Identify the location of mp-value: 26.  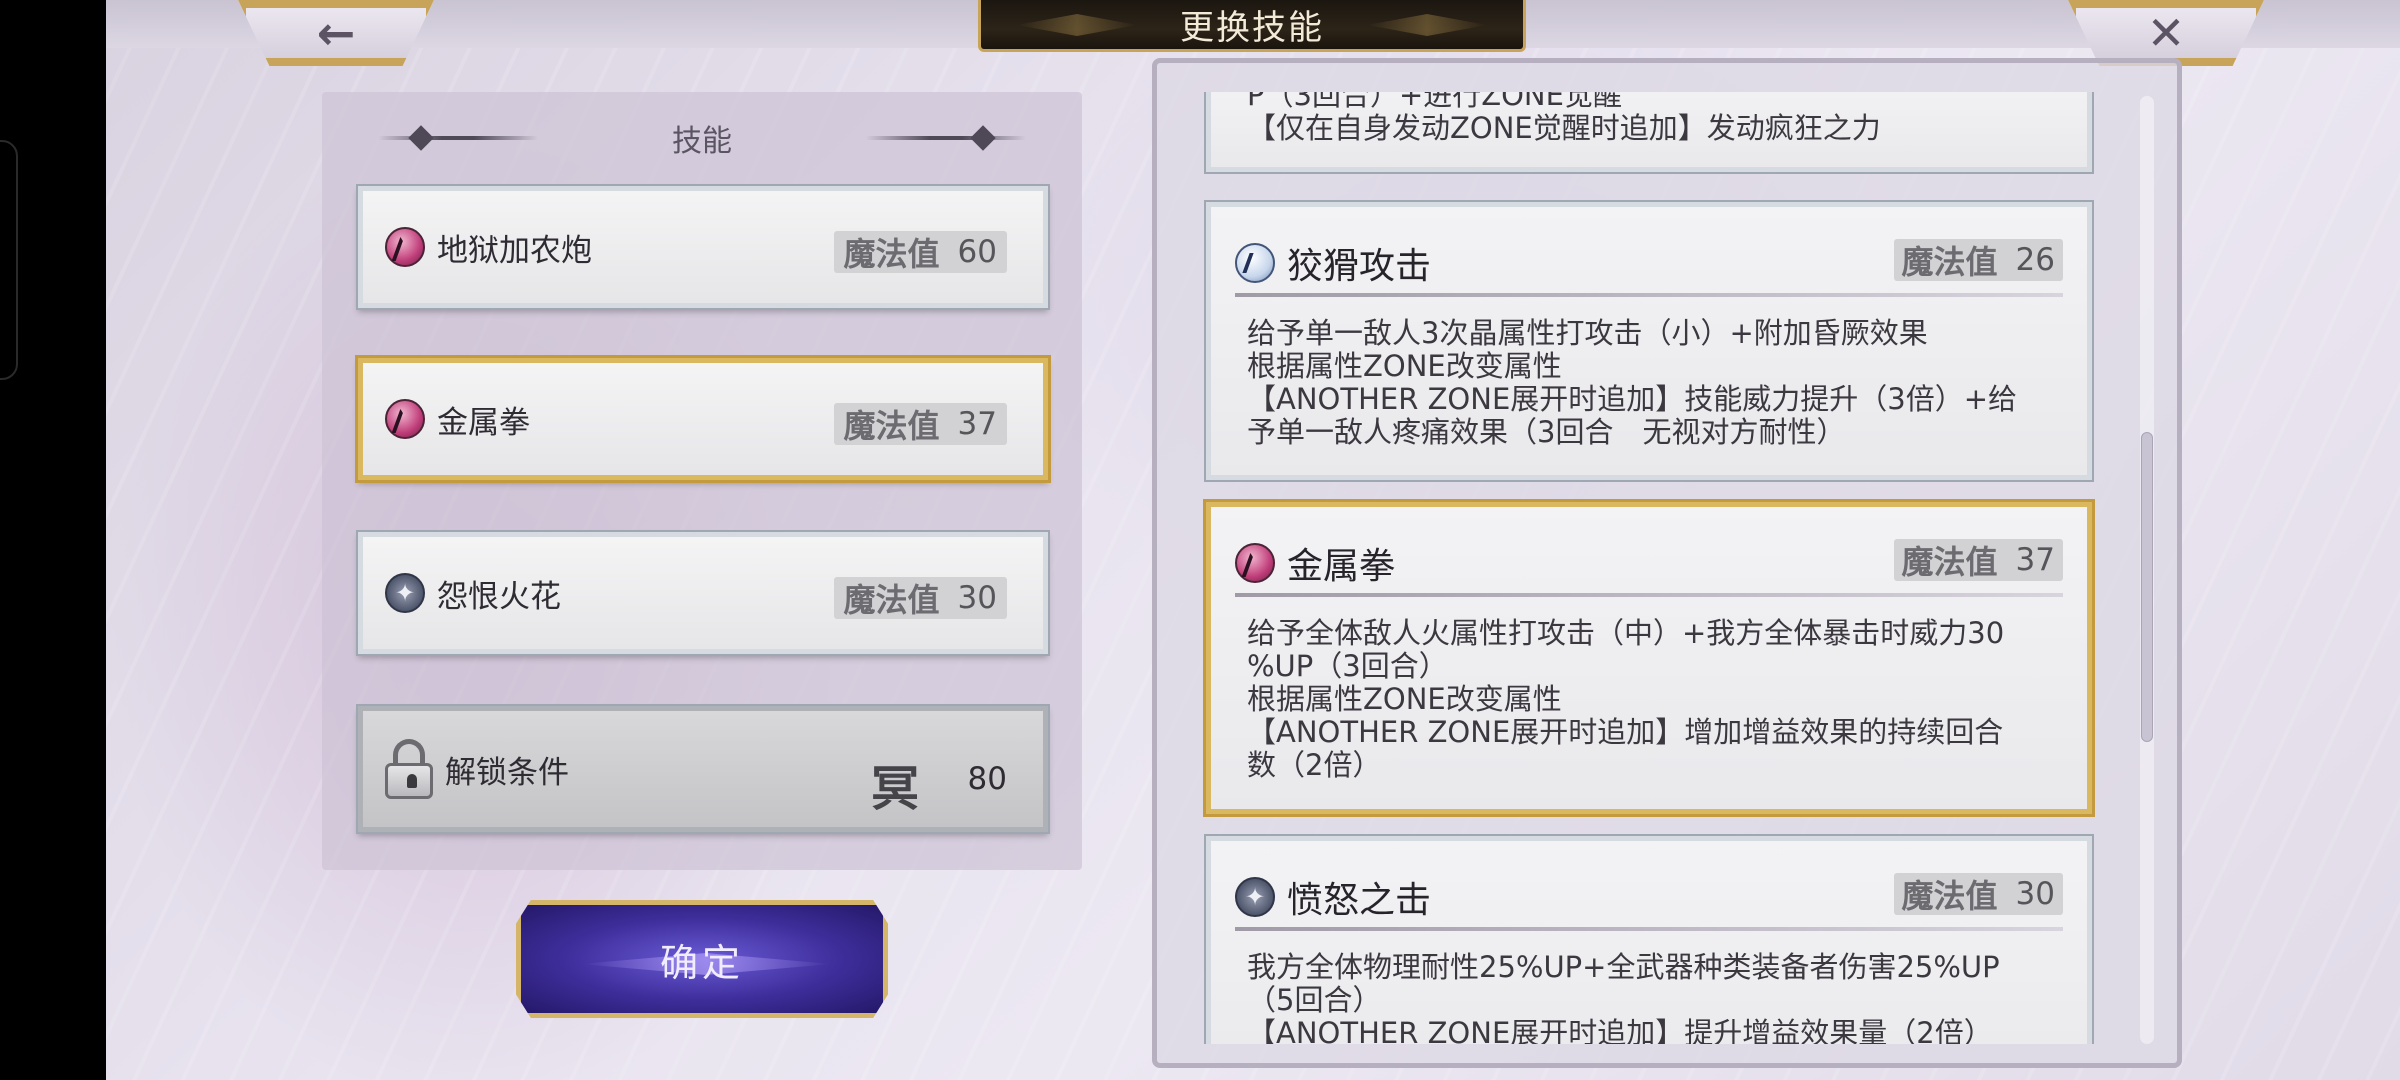
(2035, 260).